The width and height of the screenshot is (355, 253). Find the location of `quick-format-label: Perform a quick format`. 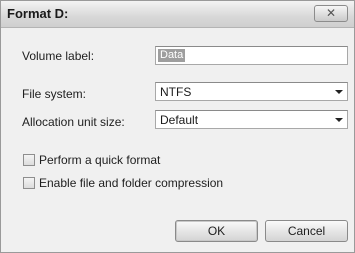

quick-format-label: Perform a quick format is located at coordinates (99, 160).